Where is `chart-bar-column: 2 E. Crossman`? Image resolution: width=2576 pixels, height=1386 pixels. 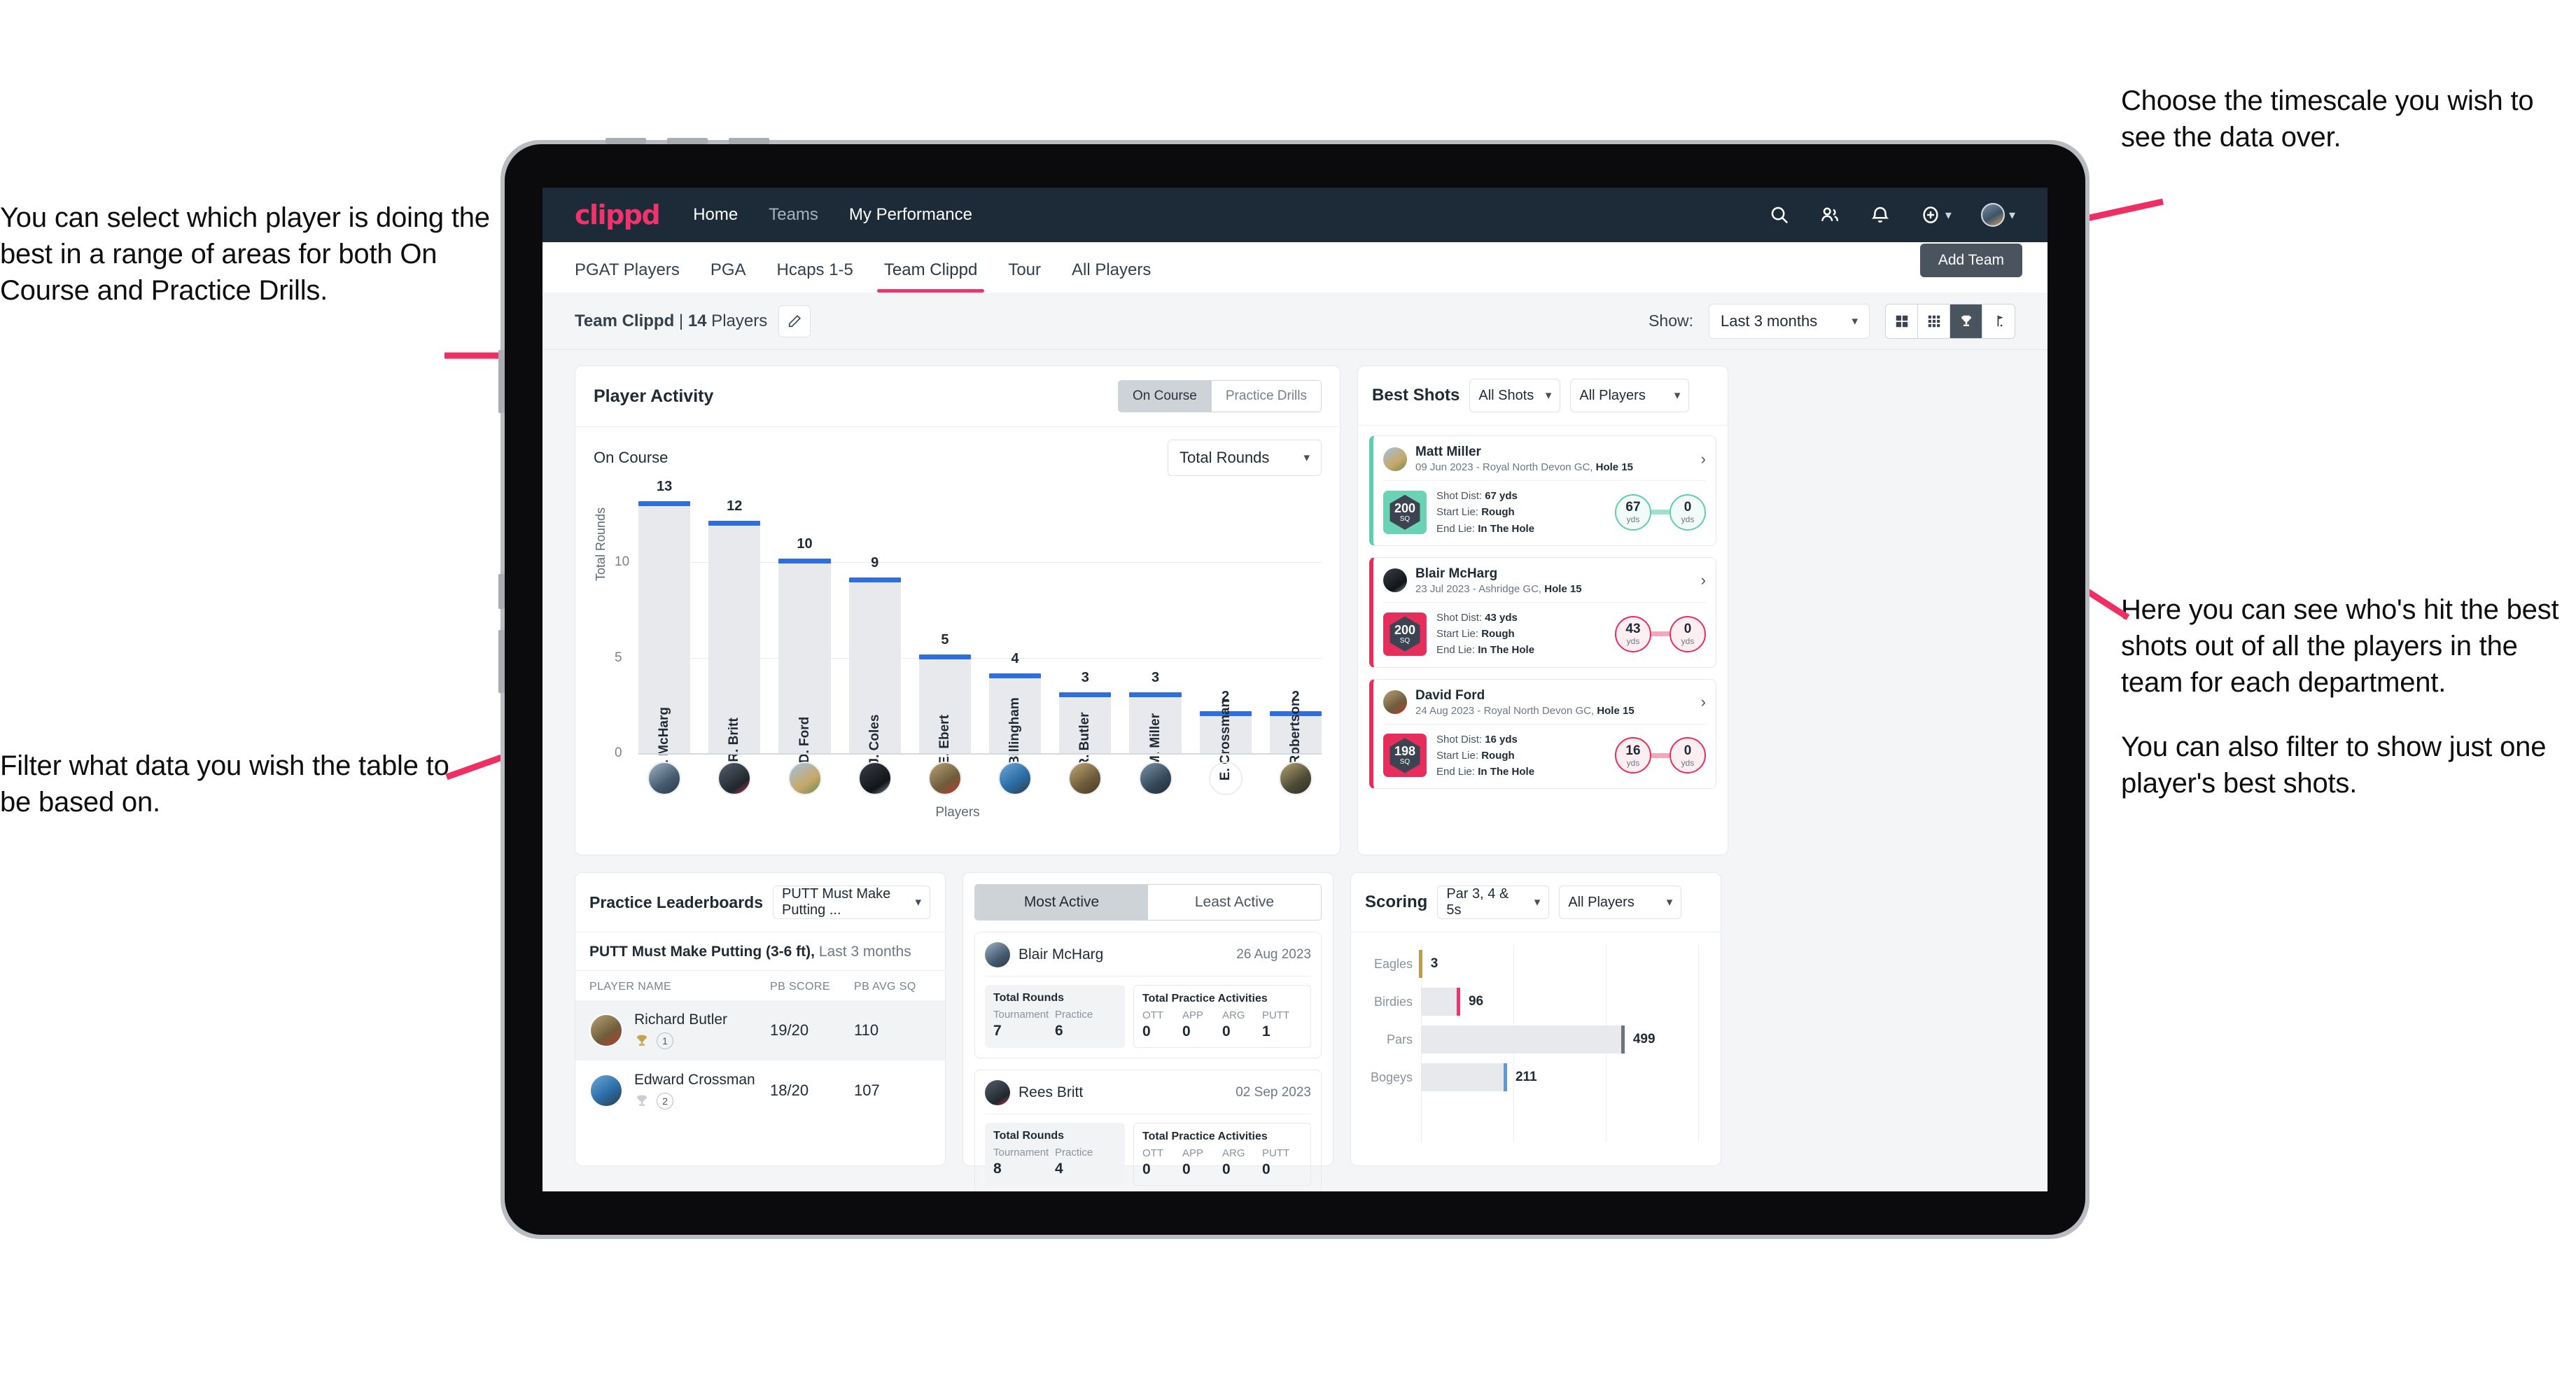 chart-bar-column: 2 E. Crossman is located at coordinates (1225, 633).